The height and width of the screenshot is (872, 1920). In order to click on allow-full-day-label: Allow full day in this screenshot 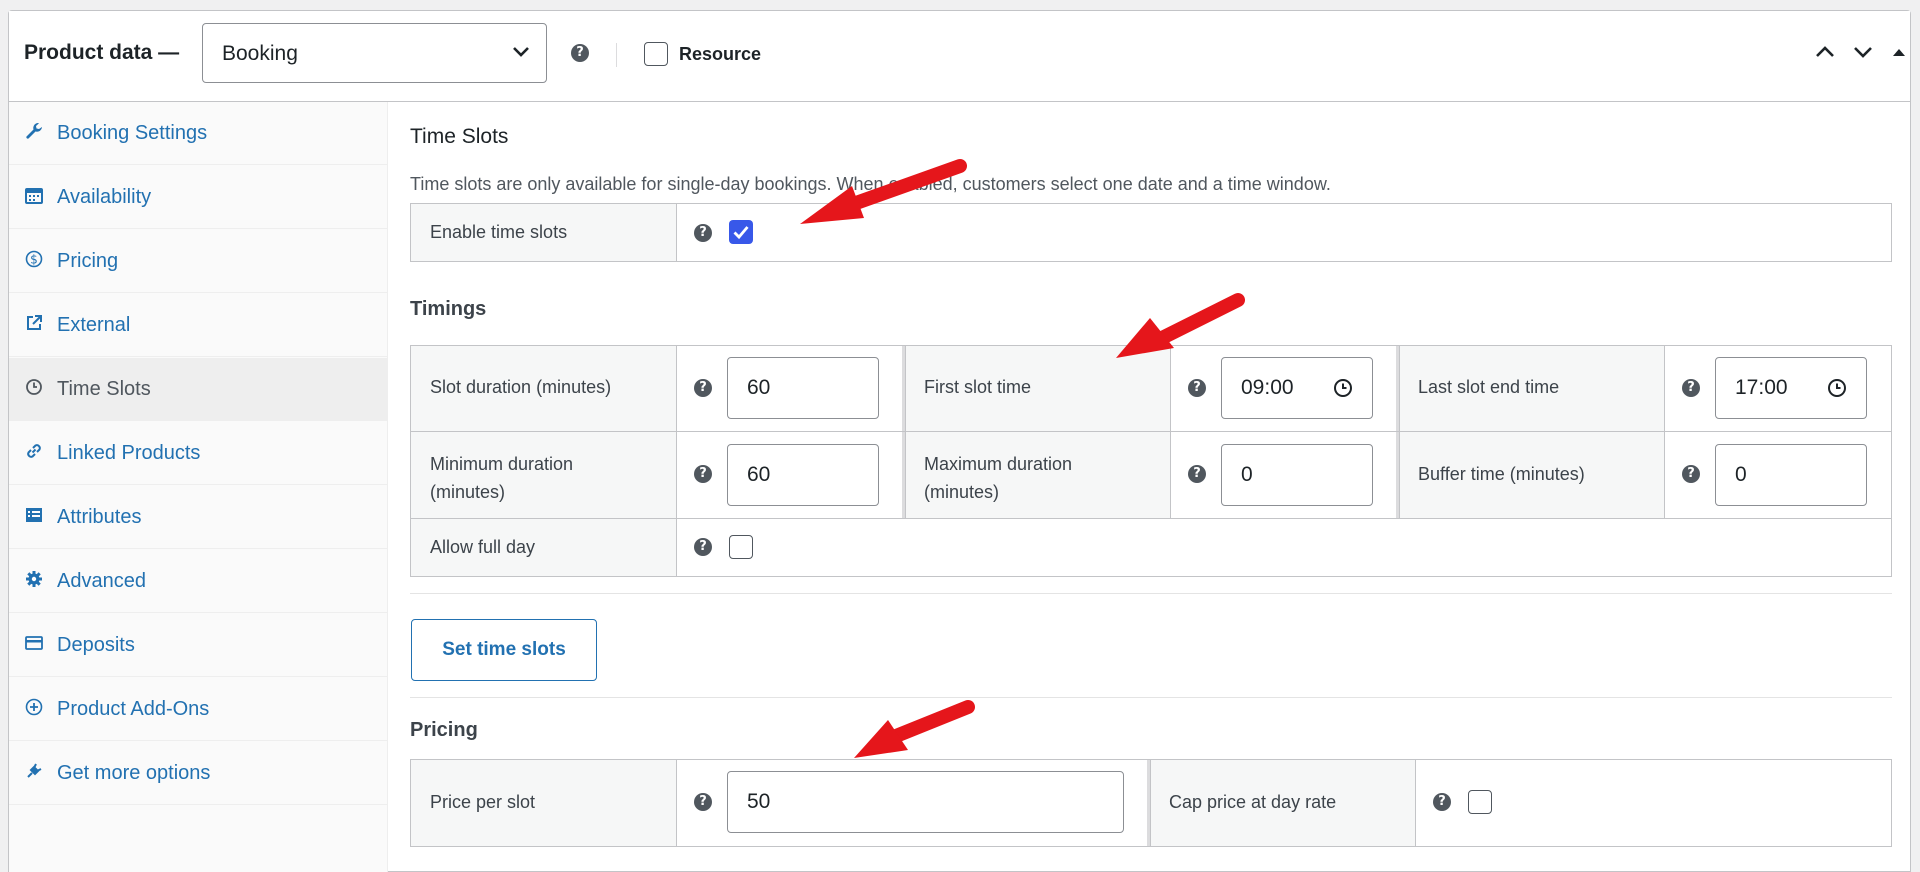, I will do `click(483, 547)`.